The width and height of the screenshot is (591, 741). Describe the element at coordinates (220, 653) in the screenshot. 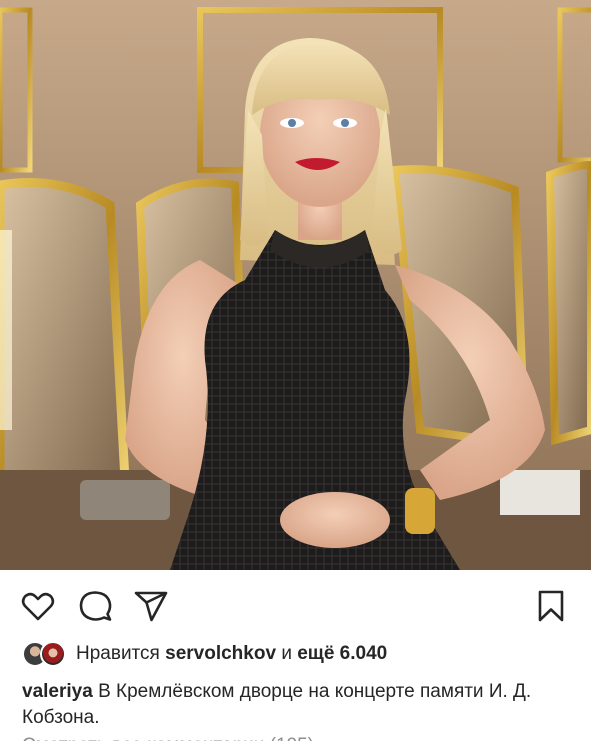

I see `liker-username: servolchkov` at that location.